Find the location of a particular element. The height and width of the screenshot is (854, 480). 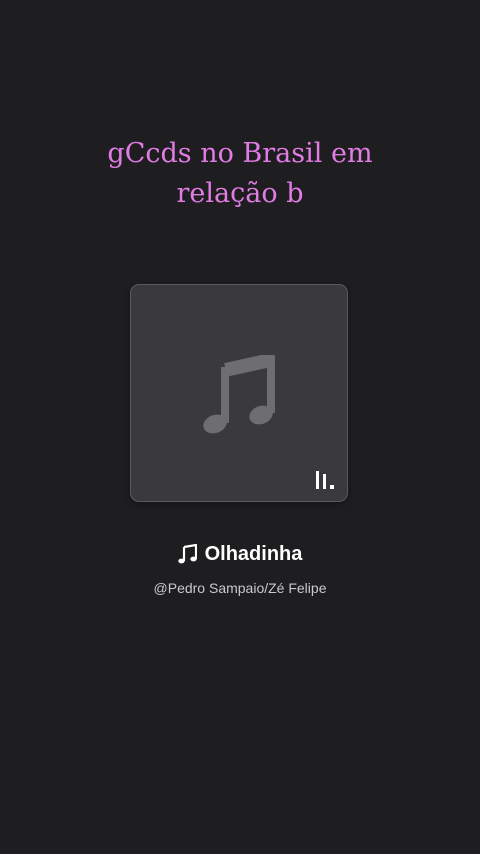

equalizer-bars-icon is located at coordinates (325, 480).